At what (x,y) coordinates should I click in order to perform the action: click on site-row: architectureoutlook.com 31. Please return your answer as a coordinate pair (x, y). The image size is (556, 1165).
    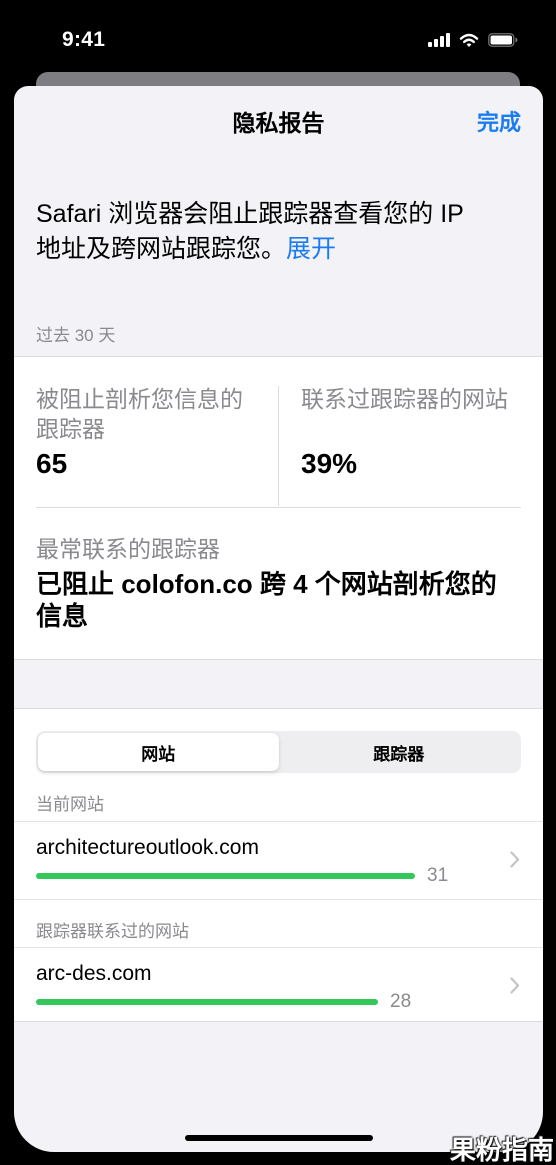
    Looking at the image, I should click on (278, 860).